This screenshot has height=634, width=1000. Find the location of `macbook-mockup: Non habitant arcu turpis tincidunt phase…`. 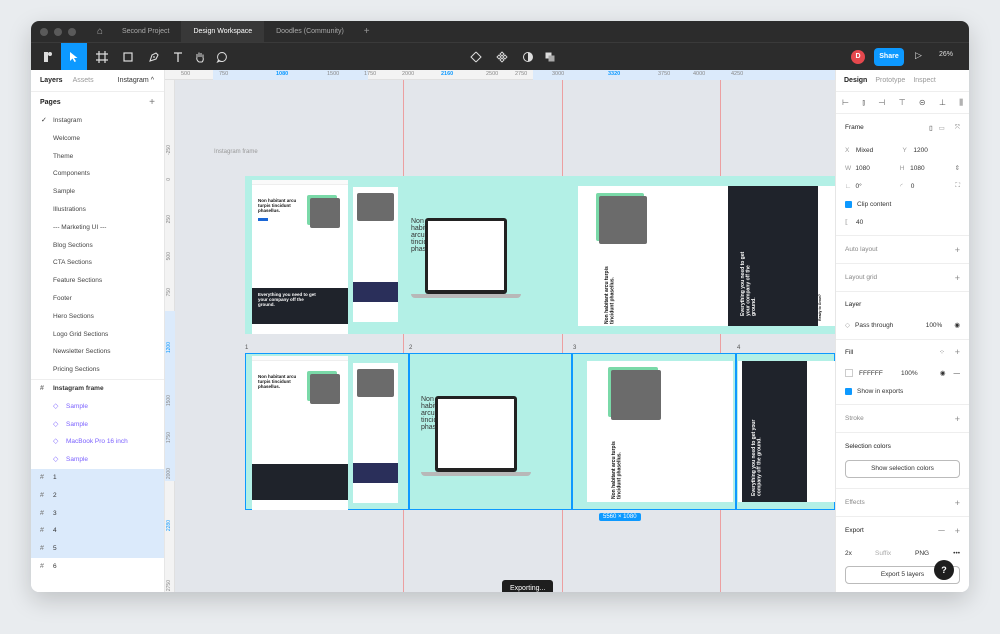

macbook-mockup: Non habitant arcu turpis tincidunt phase… is located at coordinates (466, 258).